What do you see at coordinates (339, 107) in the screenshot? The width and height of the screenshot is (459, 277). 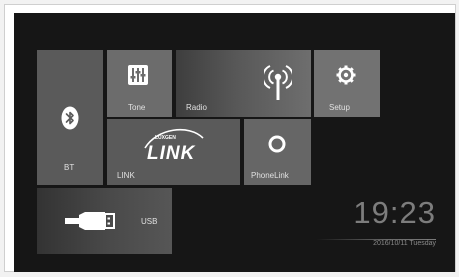 I see `setup-label: Setup` at bounding box center [339, 107].